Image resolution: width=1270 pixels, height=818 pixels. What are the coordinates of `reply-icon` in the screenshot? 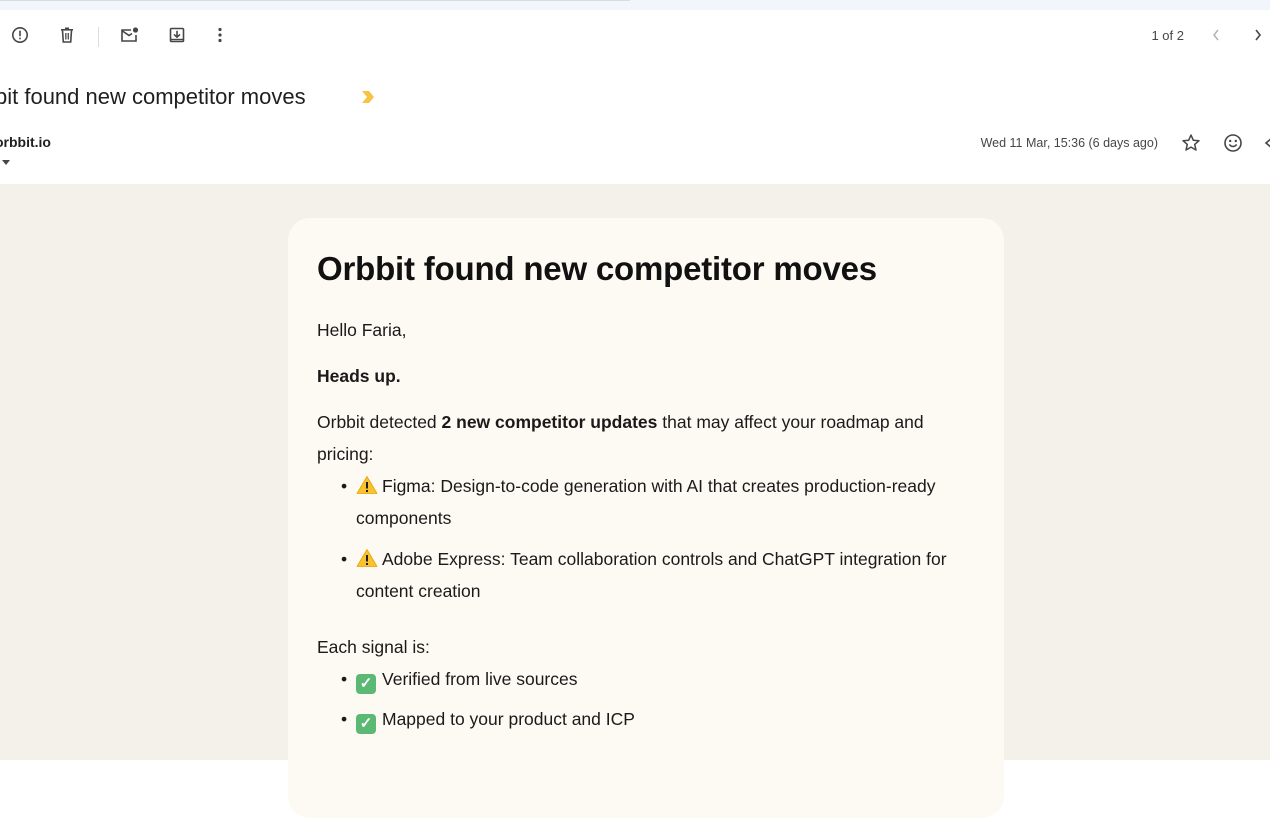 It's located at (1267, 143).